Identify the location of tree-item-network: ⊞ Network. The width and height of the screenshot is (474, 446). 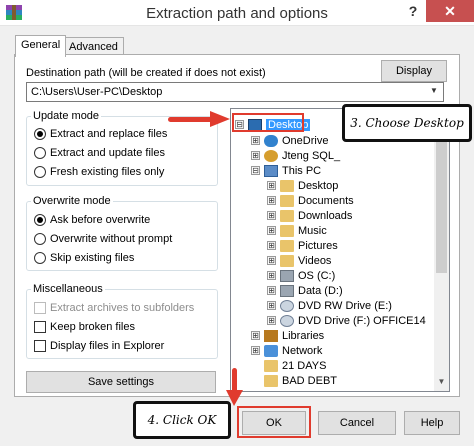
(286, 350).